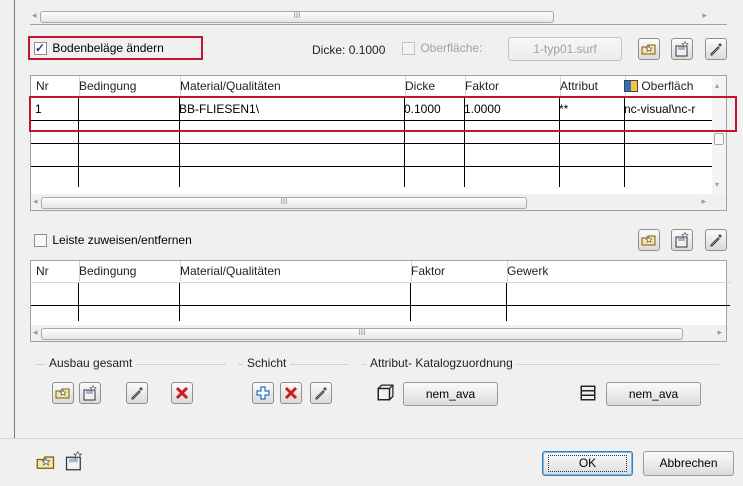 This screenshot has height=486, width=743. I want to click on footer-open-favorite-button, so click(46, 462).